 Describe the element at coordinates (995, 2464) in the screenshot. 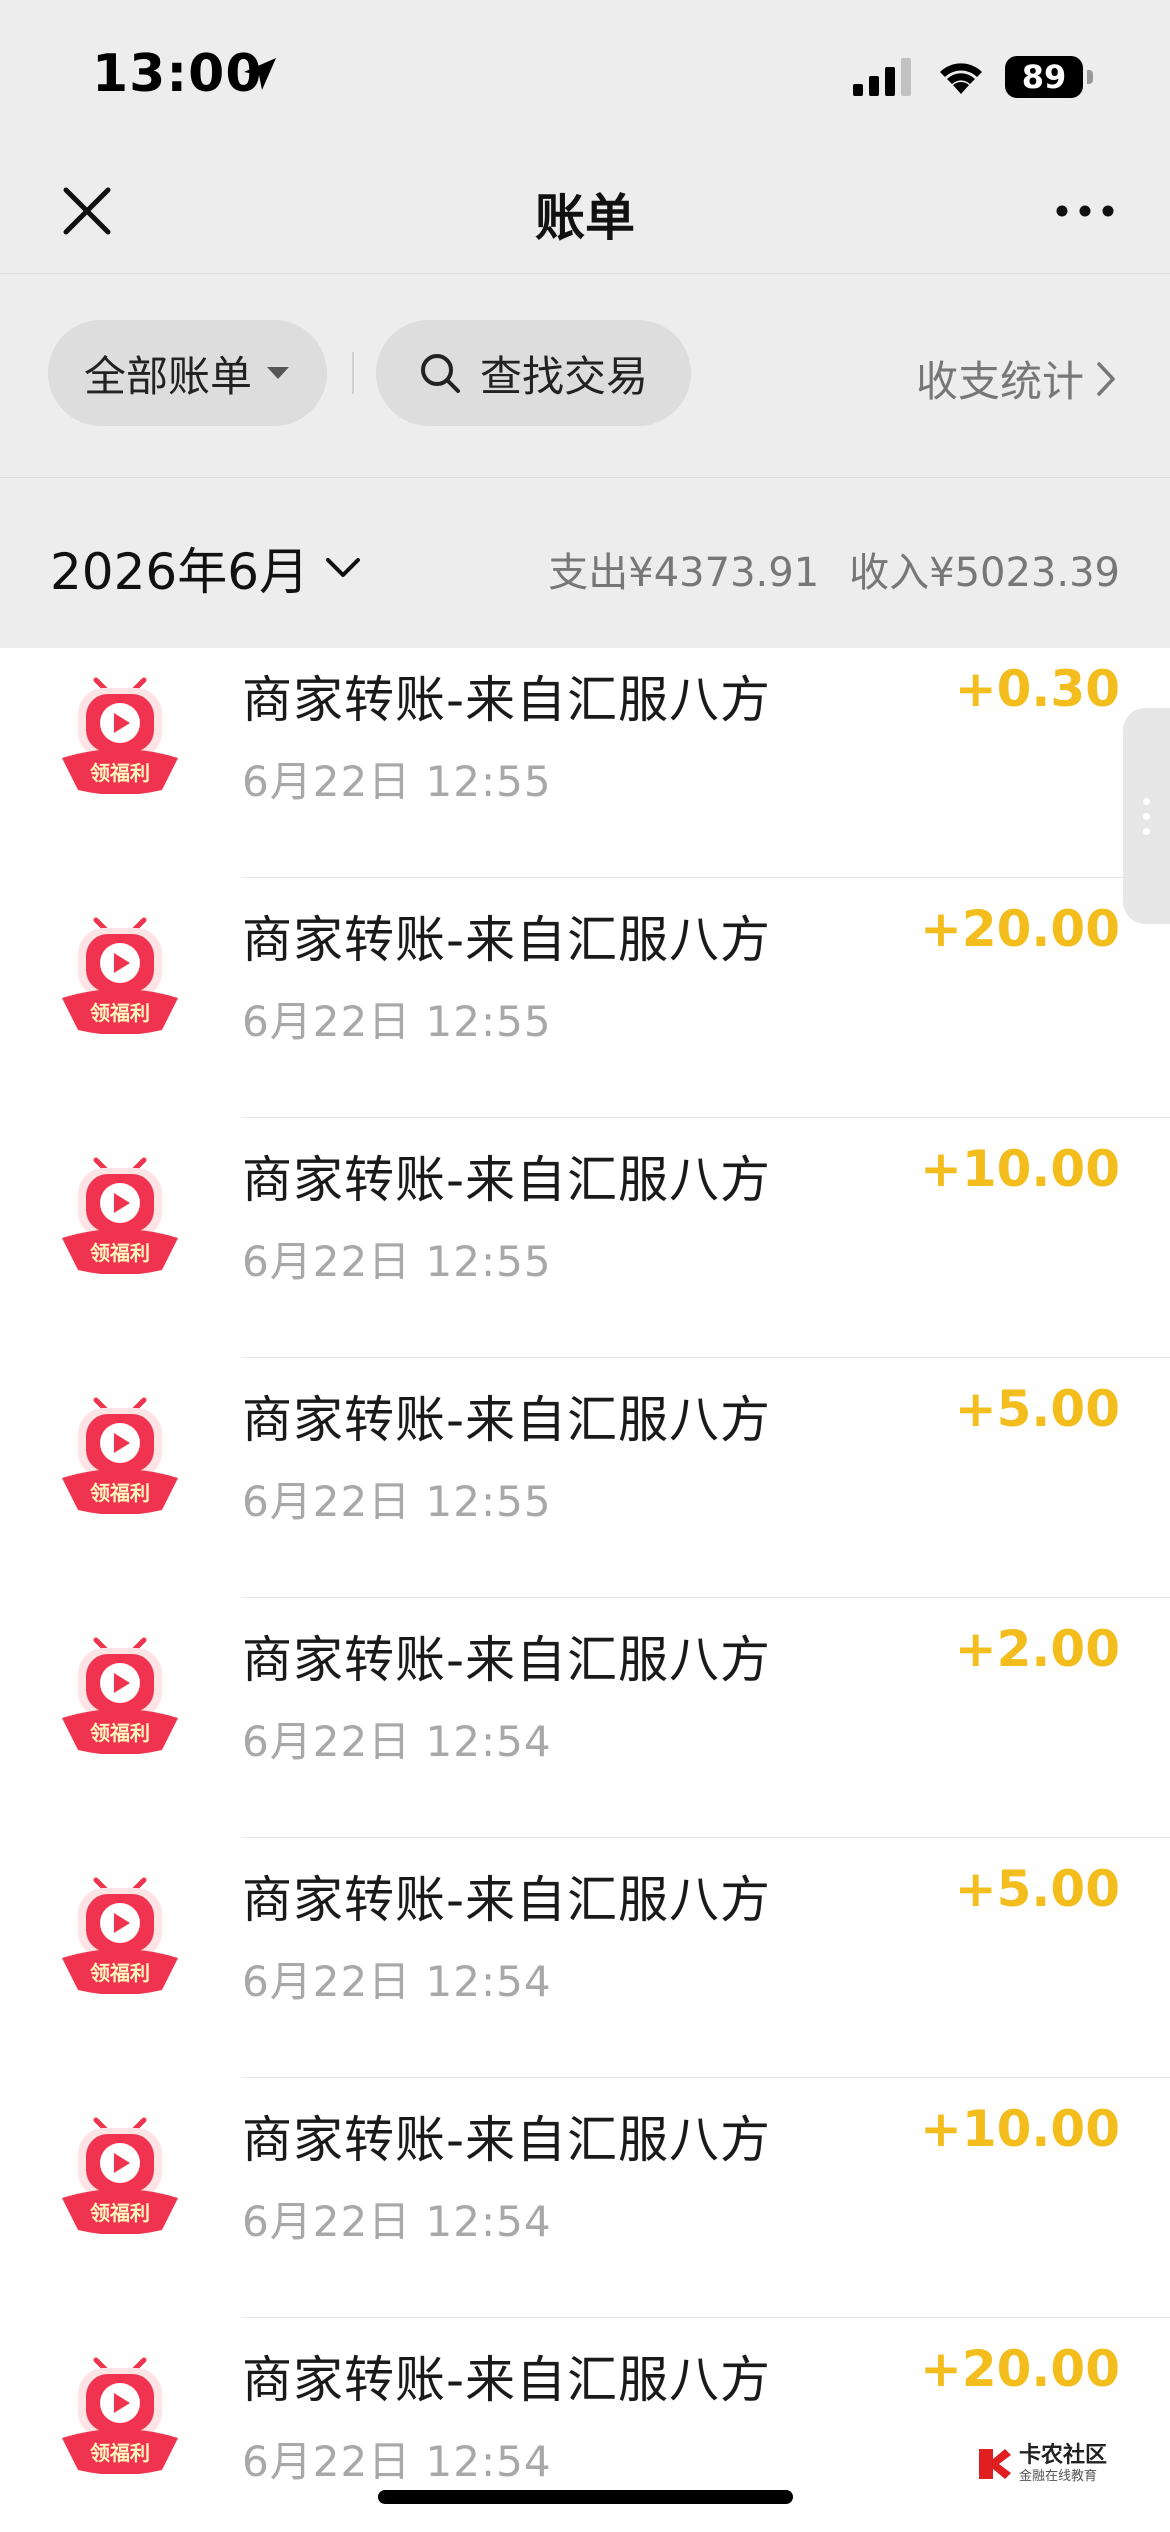

I see `watermark-logo-icon` at that location.